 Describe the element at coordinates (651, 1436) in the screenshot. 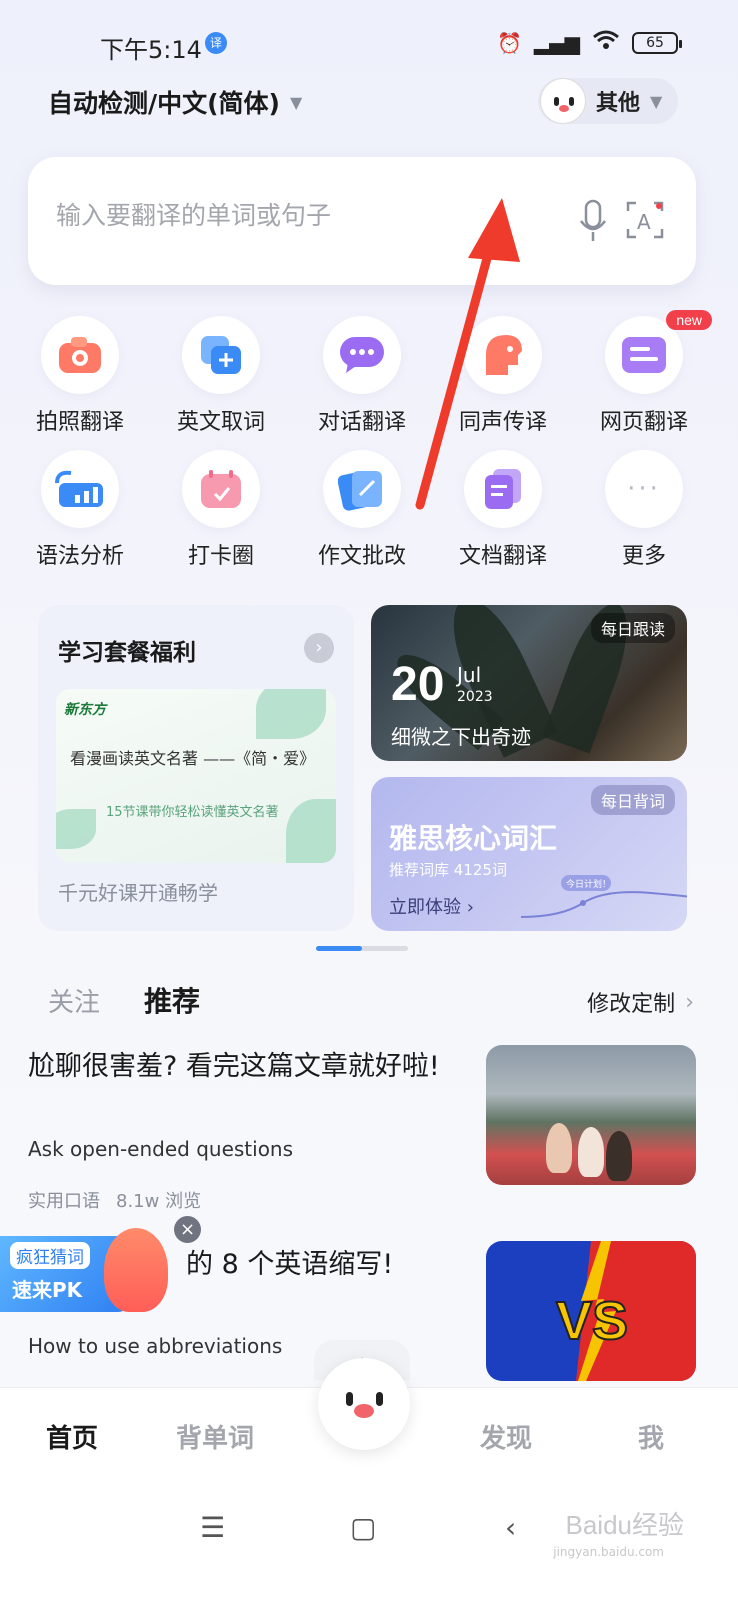

I see `nav-me: 我` at that location.